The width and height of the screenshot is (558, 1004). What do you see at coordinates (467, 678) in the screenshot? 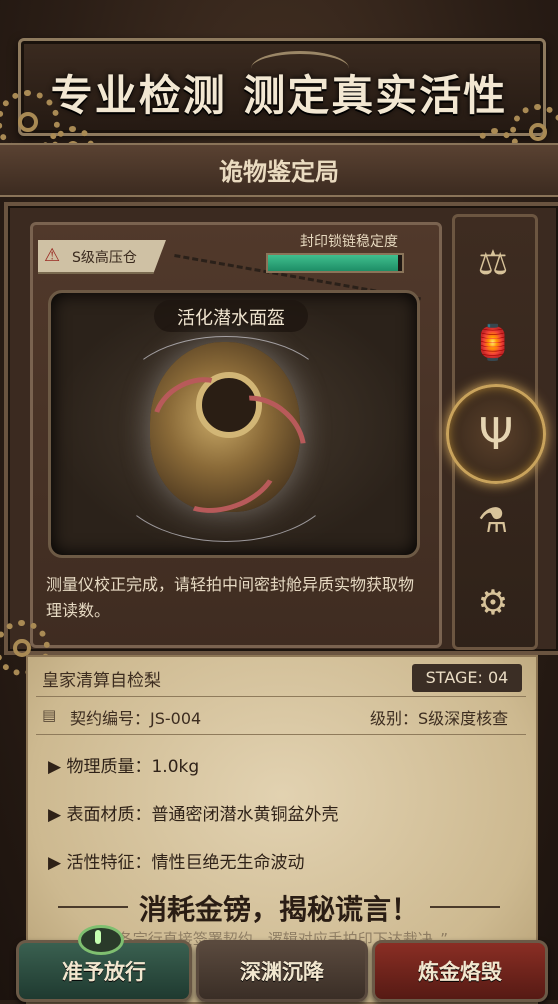
I see `stage-badge: STAGE: 04` at bounding box center [467, 678].